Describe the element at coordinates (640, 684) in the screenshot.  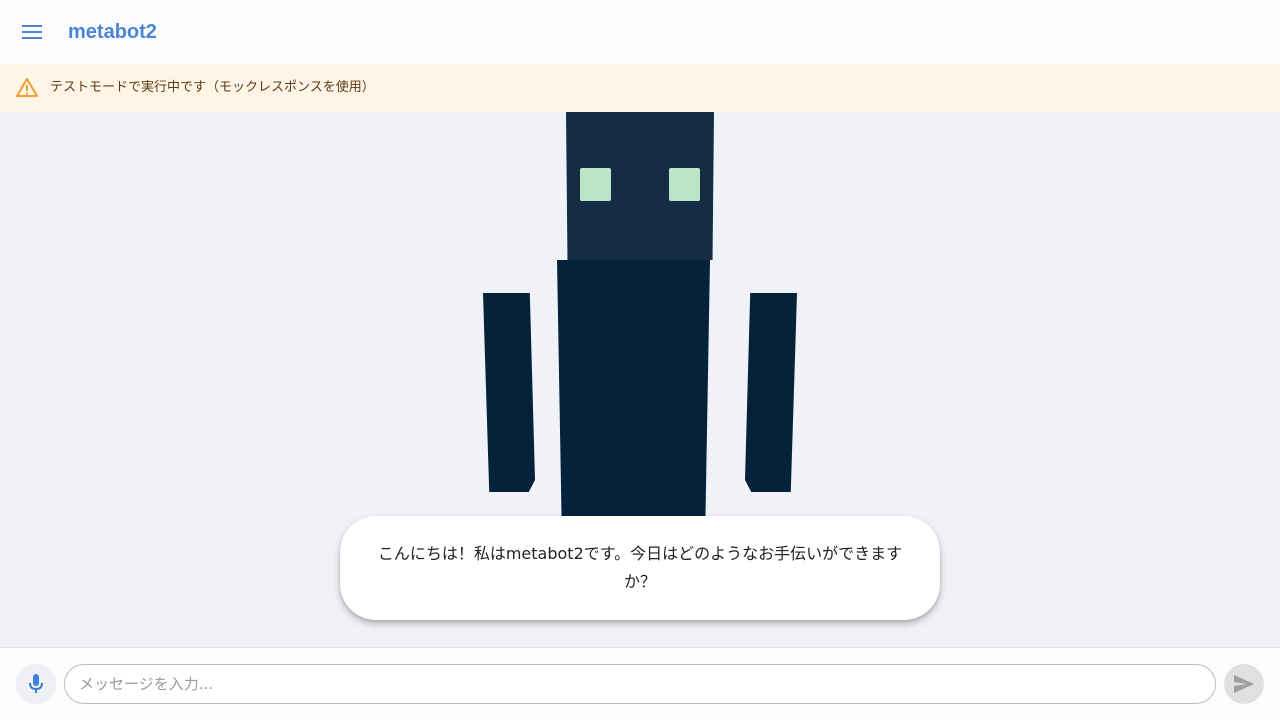
I see `message-input` at that location.